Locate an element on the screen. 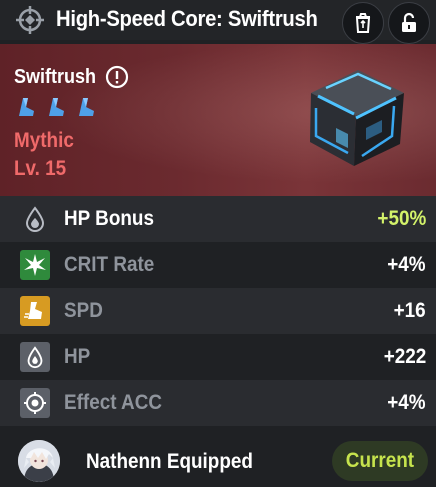 The width and height of the screenshot is (436, 487). lock-button is located at coordinates (409, 23).